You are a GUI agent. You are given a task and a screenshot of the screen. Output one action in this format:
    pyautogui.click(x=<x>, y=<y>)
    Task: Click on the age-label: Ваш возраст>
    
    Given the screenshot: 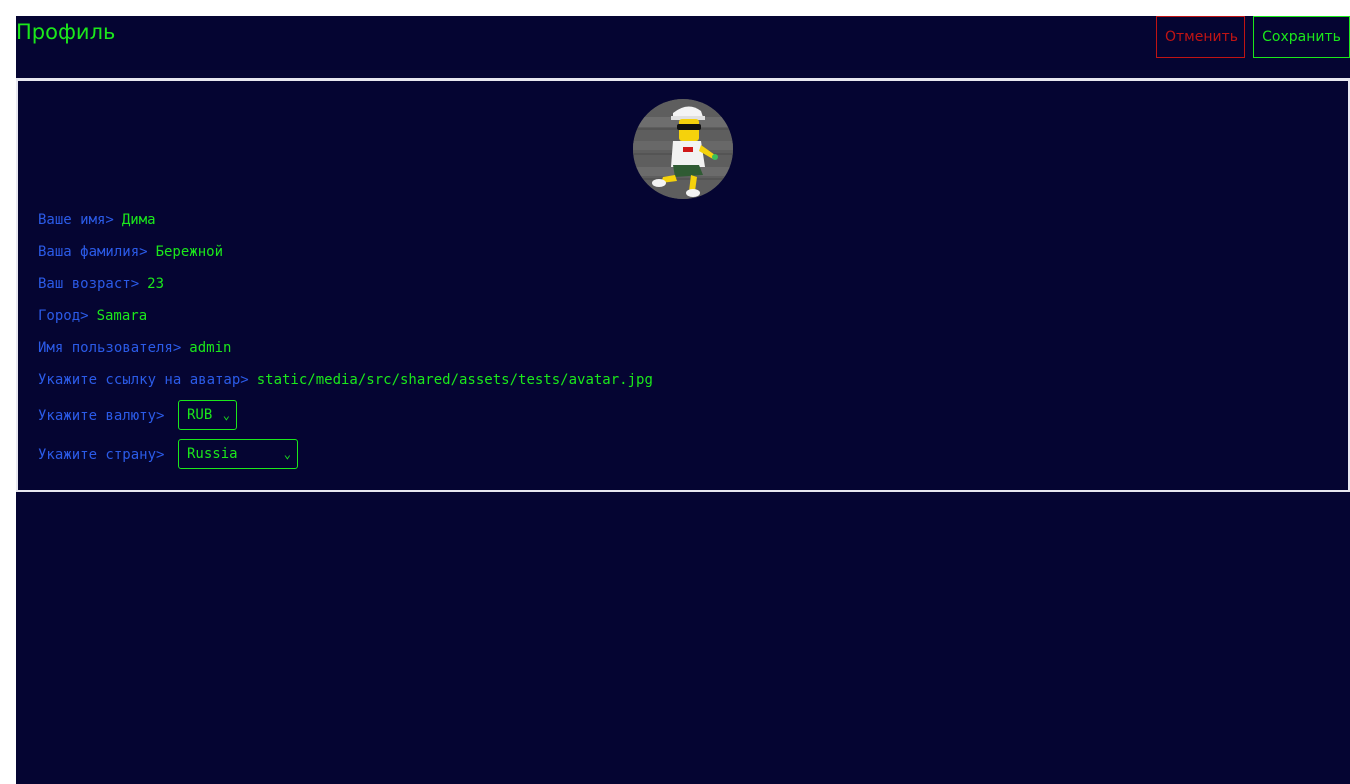 What is the action you would take?
    pyautogui.click(x=89, y=284)
    